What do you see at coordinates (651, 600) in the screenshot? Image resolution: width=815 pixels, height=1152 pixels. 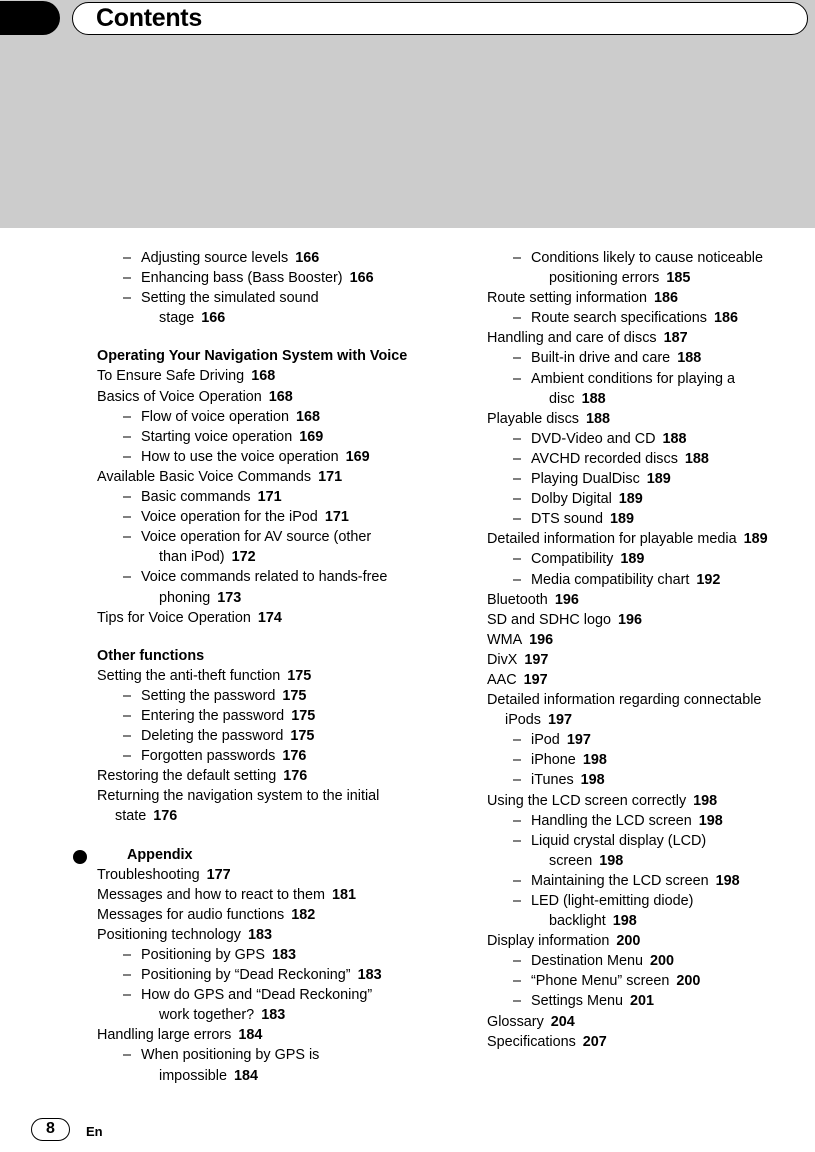 I see `toc-section-entry: Bluetooth 196` at bounding box center [651, 600].